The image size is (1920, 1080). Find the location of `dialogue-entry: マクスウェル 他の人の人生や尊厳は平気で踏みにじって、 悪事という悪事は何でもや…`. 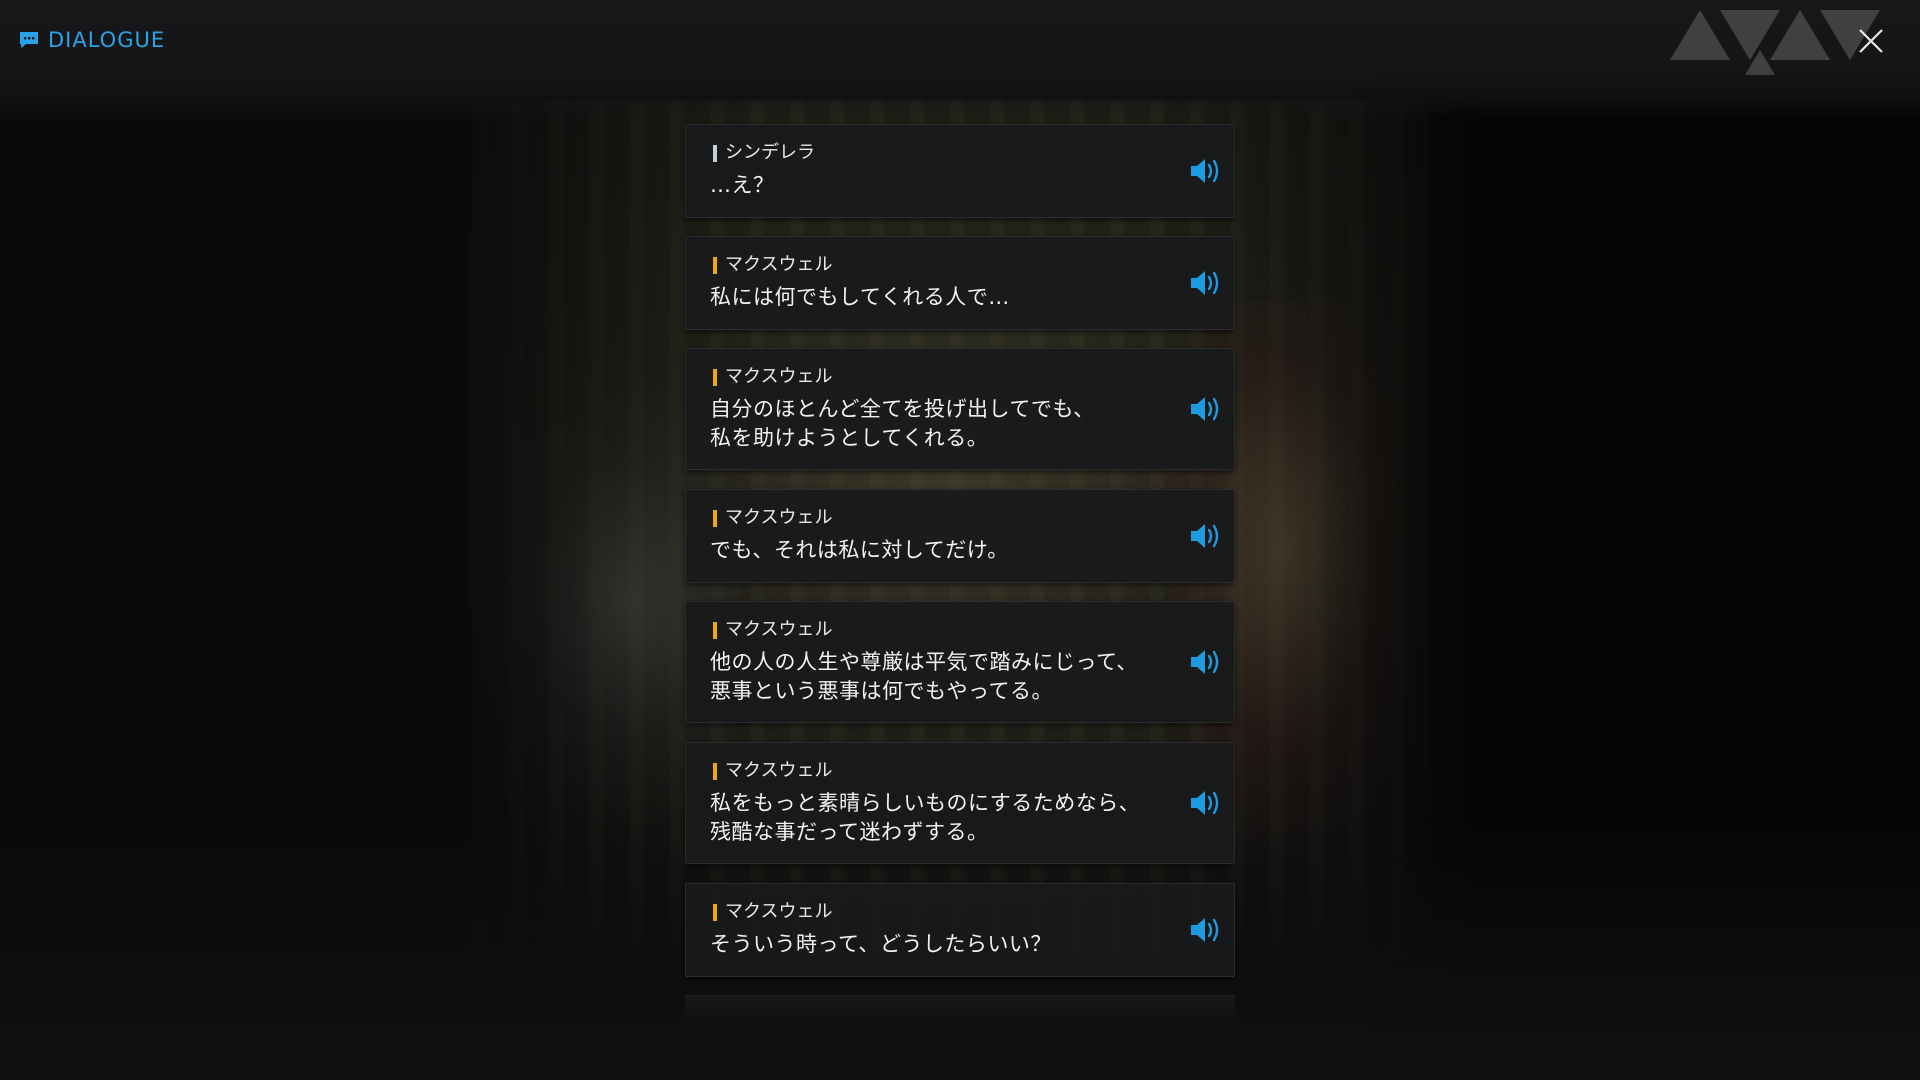

dialogue-entry: マクスウェル 他の人の人生や尊厳は平気で踏みにじって、 悪事という悪事は何でもや… is located at coordinates (960, 662).